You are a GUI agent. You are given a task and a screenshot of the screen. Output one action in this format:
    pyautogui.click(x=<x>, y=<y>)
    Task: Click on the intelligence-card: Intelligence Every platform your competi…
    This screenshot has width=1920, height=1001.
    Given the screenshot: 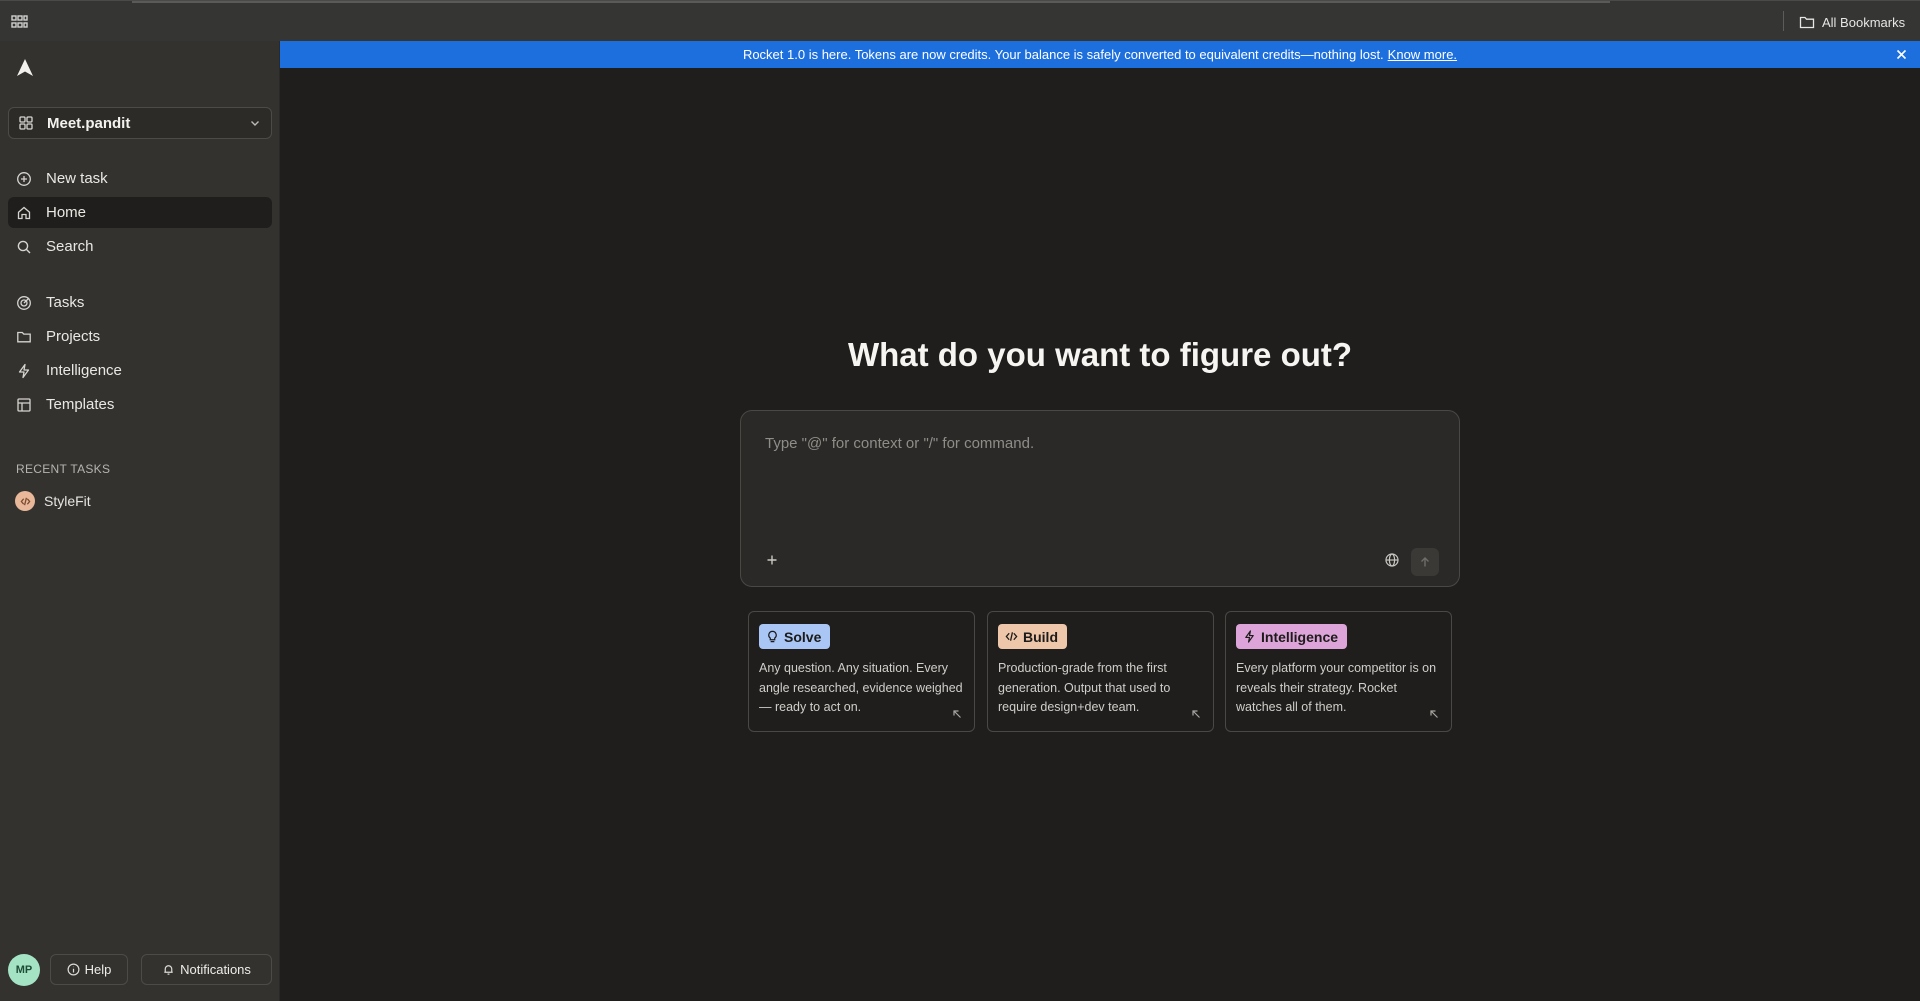 What is the action you would take?
    pyautogui.click(x=1338, y=671)
    